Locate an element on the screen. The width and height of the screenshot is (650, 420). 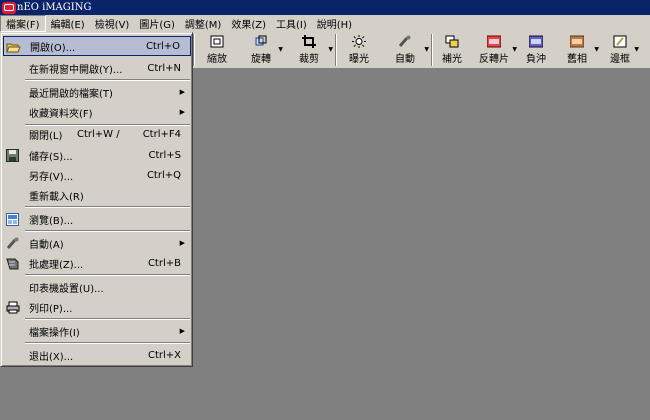
menu-item-open: 開啟(O)... Ctrl+O is located at coordinates (97, 46).